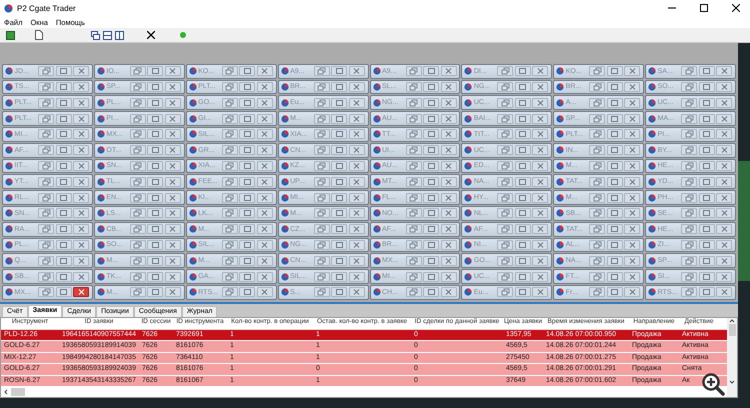 This screenshot has width=750, height=408. What do you see at coordinates (151, 35) in the screenshot?
I see `close-icon` at bounding box center [151, 35].